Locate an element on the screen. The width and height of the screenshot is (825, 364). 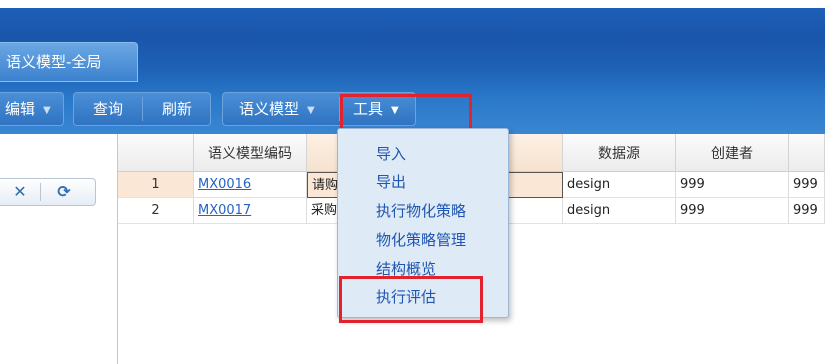
menu-item-export: 导出 is located at coordinates (391, 182).